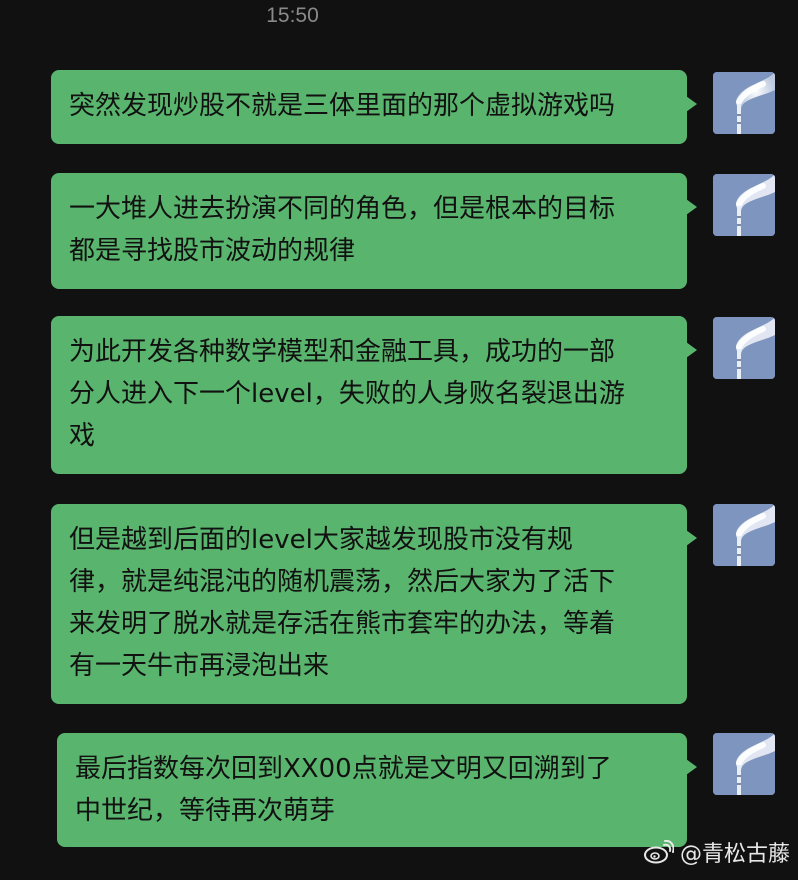 Image resolution: width=798 pixels, height=880 pixels. I want to click on message-text-line: 为此开发各种数学模型和金融工具，成功的一部, so click(342, 352).